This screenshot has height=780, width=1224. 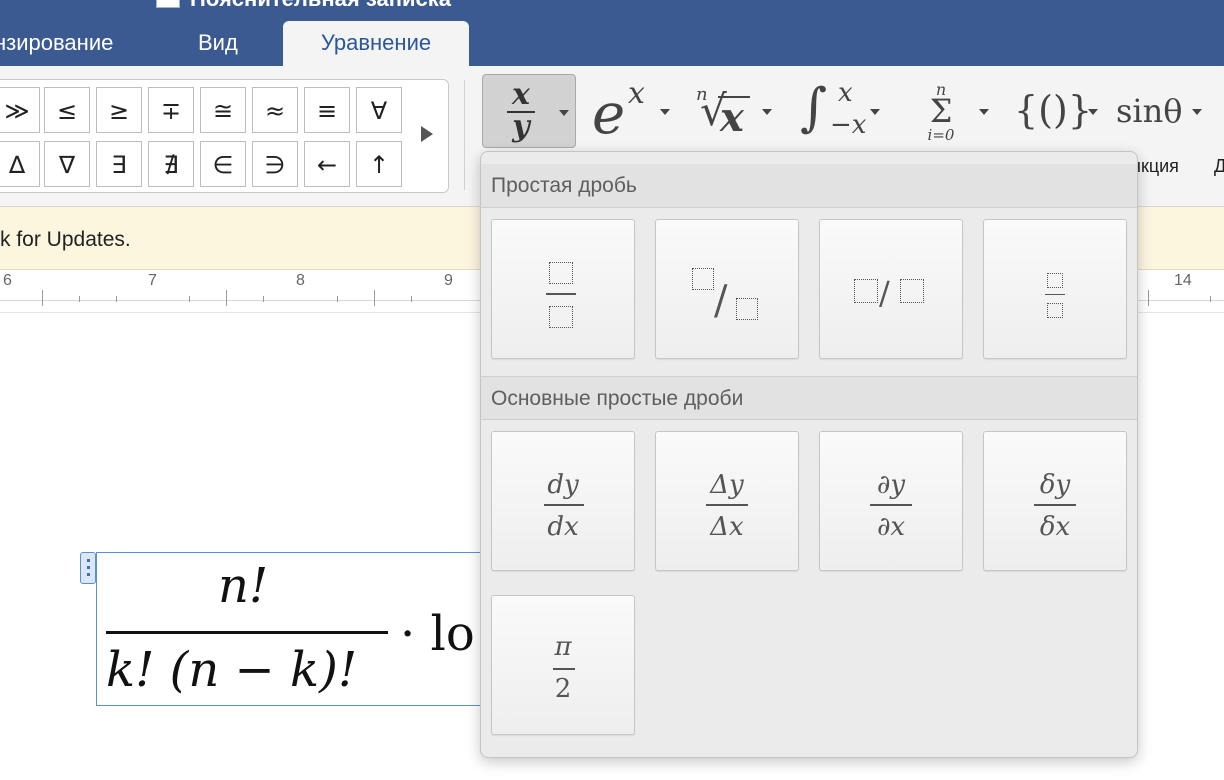 I want to click on operator-lower: i=0, so click(x=941, y=135).